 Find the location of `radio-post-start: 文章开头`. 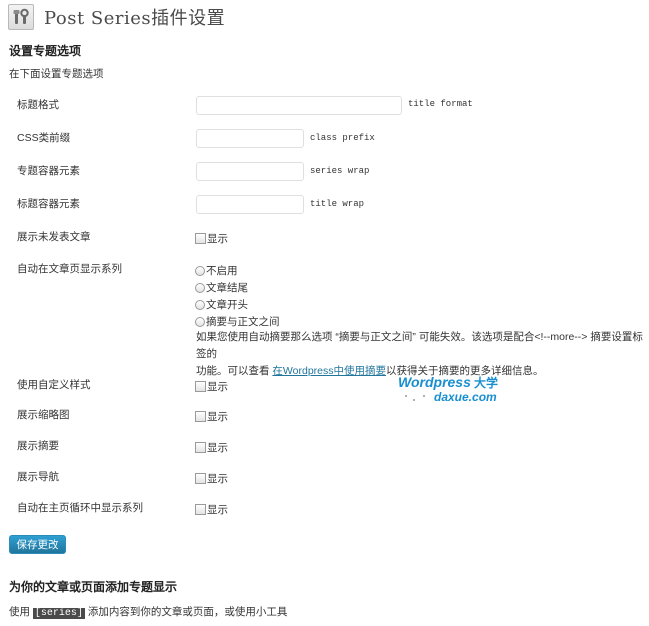

radio-post-start: 文章开头 is located at coordinates (221, 304).